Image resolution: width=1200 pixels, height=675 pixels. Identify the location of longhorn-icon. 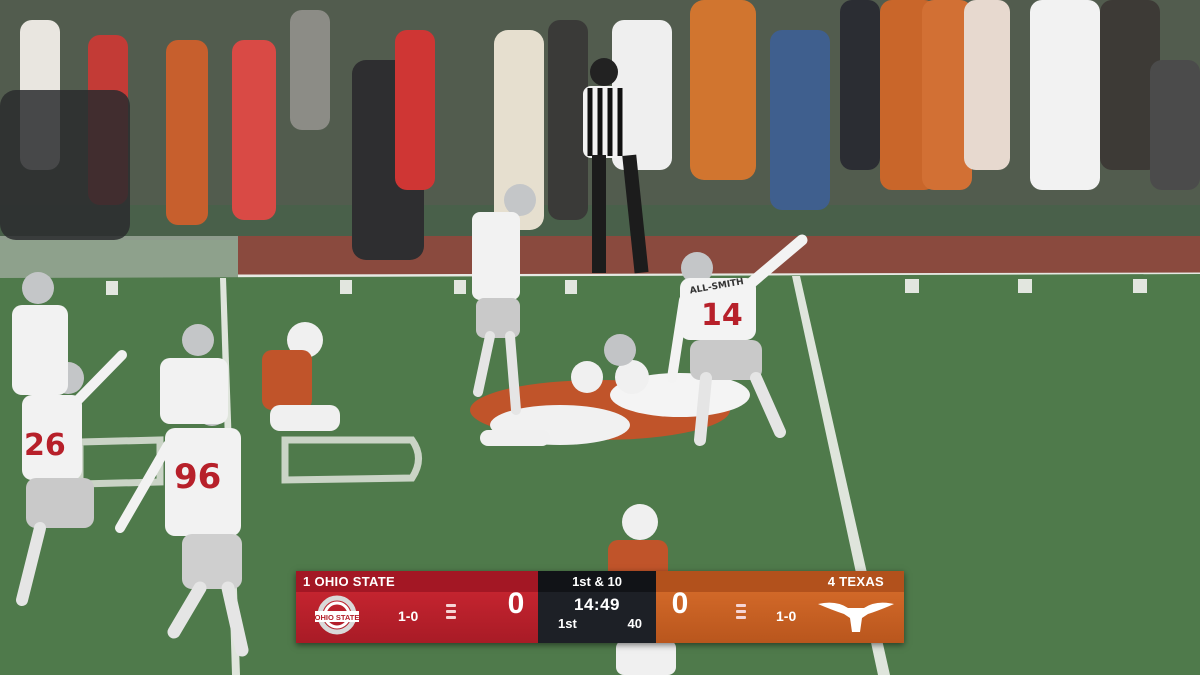
(856, 617).